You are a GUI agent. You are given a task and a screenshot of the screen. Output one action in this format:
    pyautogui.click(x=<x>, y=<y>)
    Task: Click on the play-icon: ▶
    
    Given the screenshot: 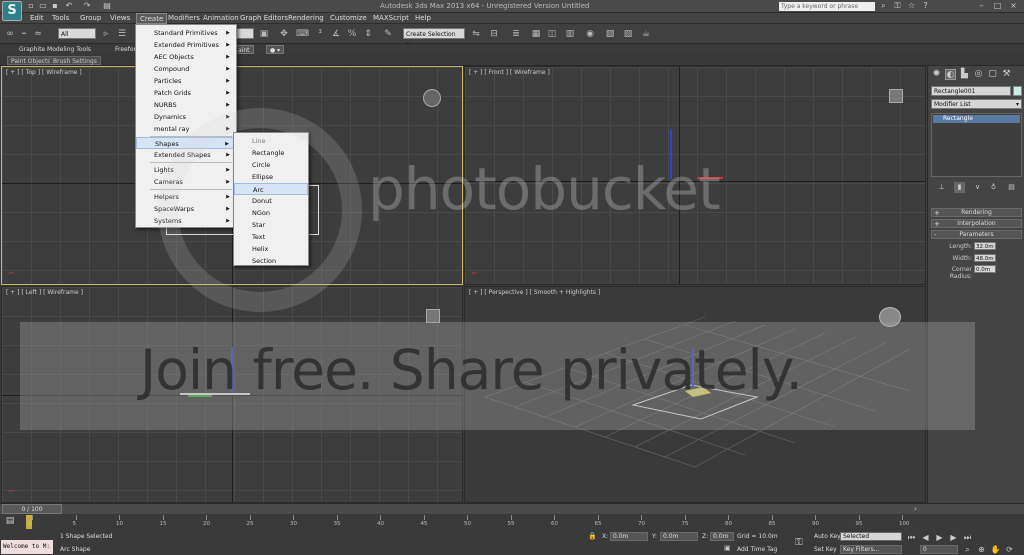 What is the action you would take?
    pyautogui.click(x=939, y=538)
    